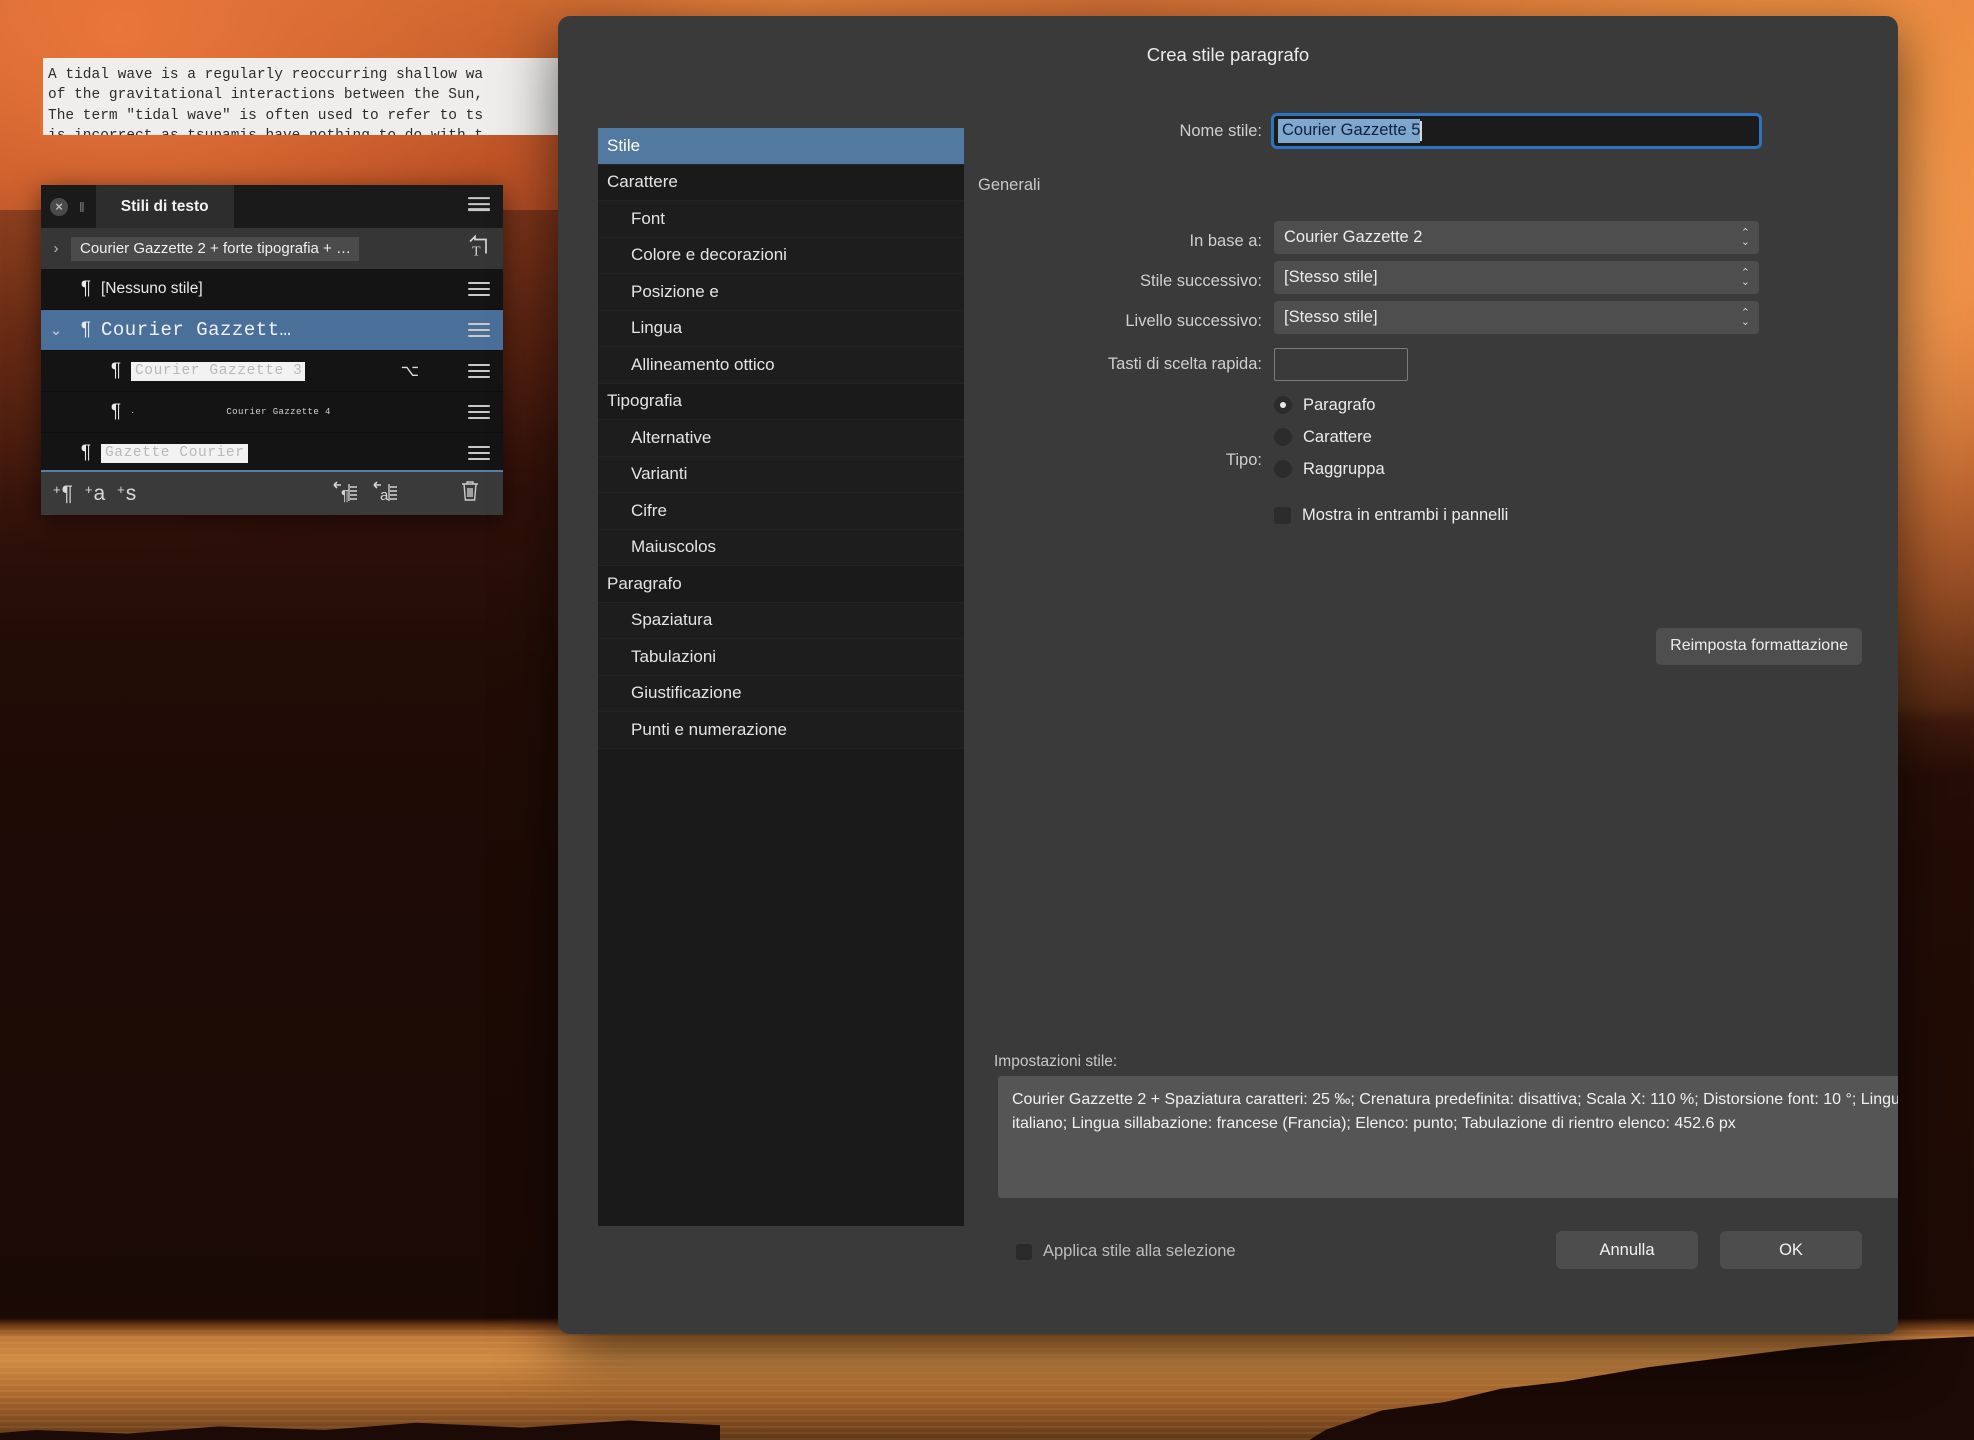 Image resolution: width=1974 pixels, height=1440 pixels. I want to click on panel-titlebar: × ‖ Stili di testo, so click(272, 206).